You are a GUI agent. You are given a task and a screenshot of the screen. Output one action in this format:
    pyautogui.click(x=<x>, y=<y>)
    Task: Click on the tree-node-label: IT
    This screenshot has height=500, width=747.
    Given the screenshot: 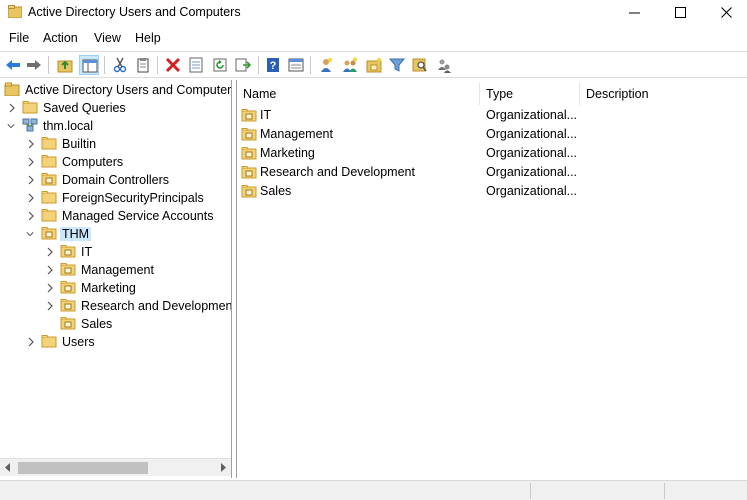 What is the action you would take?
    pyautogui.click(x=87, y=252)
    